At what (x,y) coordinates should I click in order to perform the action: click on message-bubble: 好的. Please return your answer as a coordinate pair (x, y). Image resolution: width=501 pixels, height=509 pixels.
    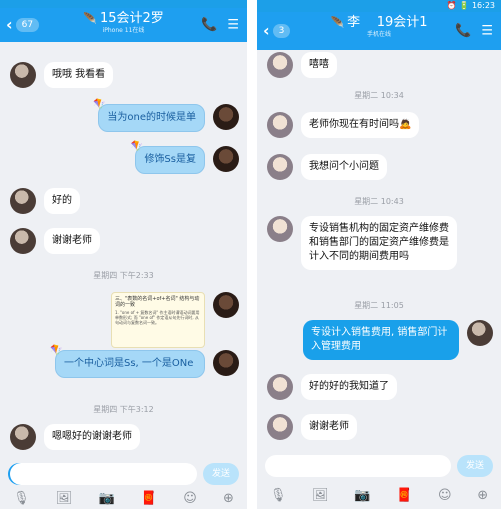
    Looking at the image, I should click on (62, 201).